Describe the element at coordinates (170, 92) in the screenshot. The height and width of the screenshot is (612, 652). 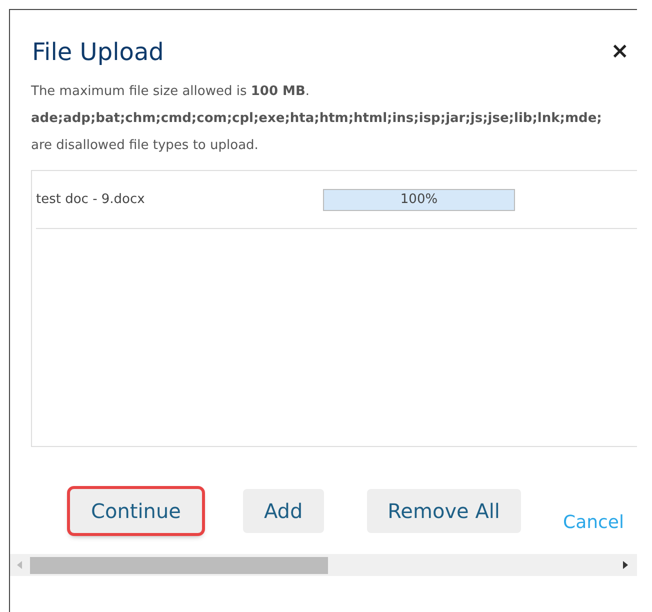
I see `size-notice: The maximum file size allowed is 100 MB.` at that location.